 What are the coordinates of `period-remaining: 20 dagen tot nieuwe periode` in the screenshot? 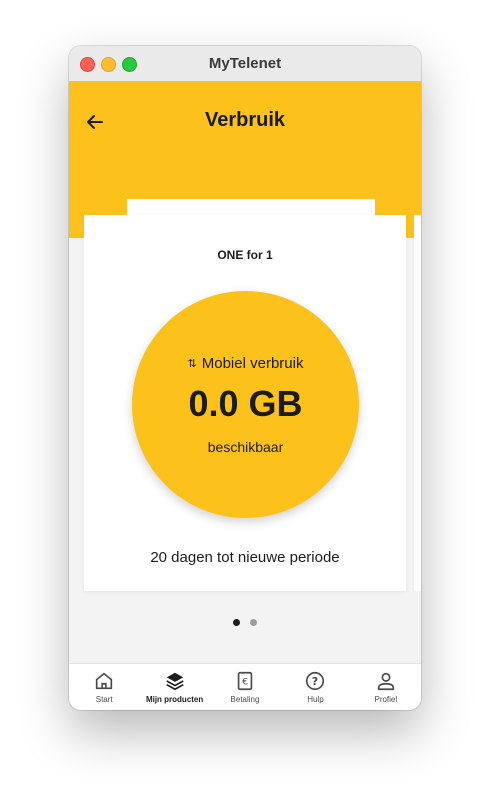 It's located at (245, 557).